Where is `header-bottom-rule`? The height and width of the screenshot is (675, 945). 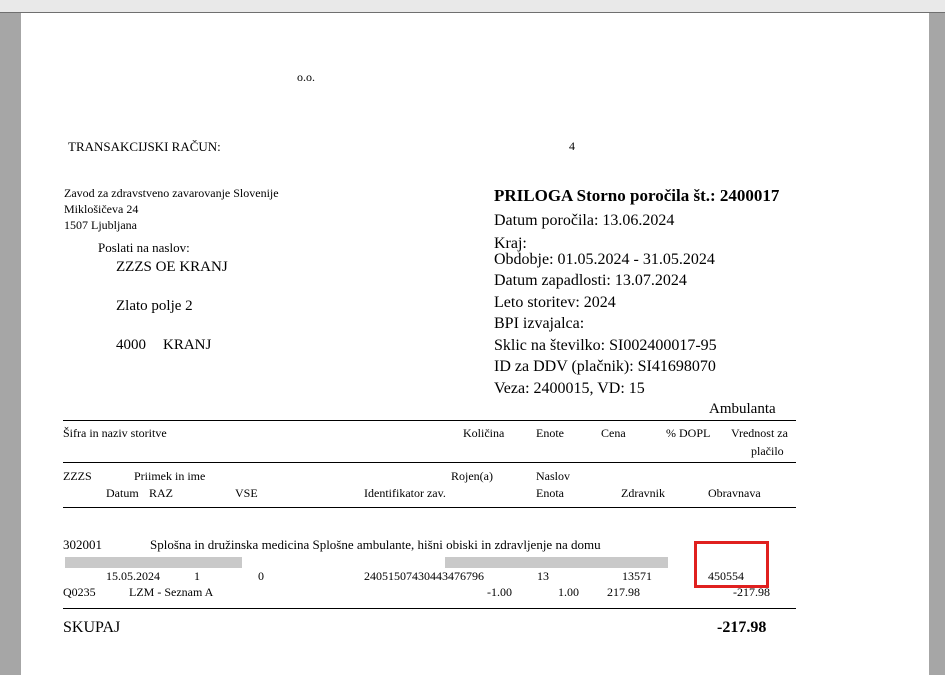 header-bottom-rule is located at coordinates (429, 507).